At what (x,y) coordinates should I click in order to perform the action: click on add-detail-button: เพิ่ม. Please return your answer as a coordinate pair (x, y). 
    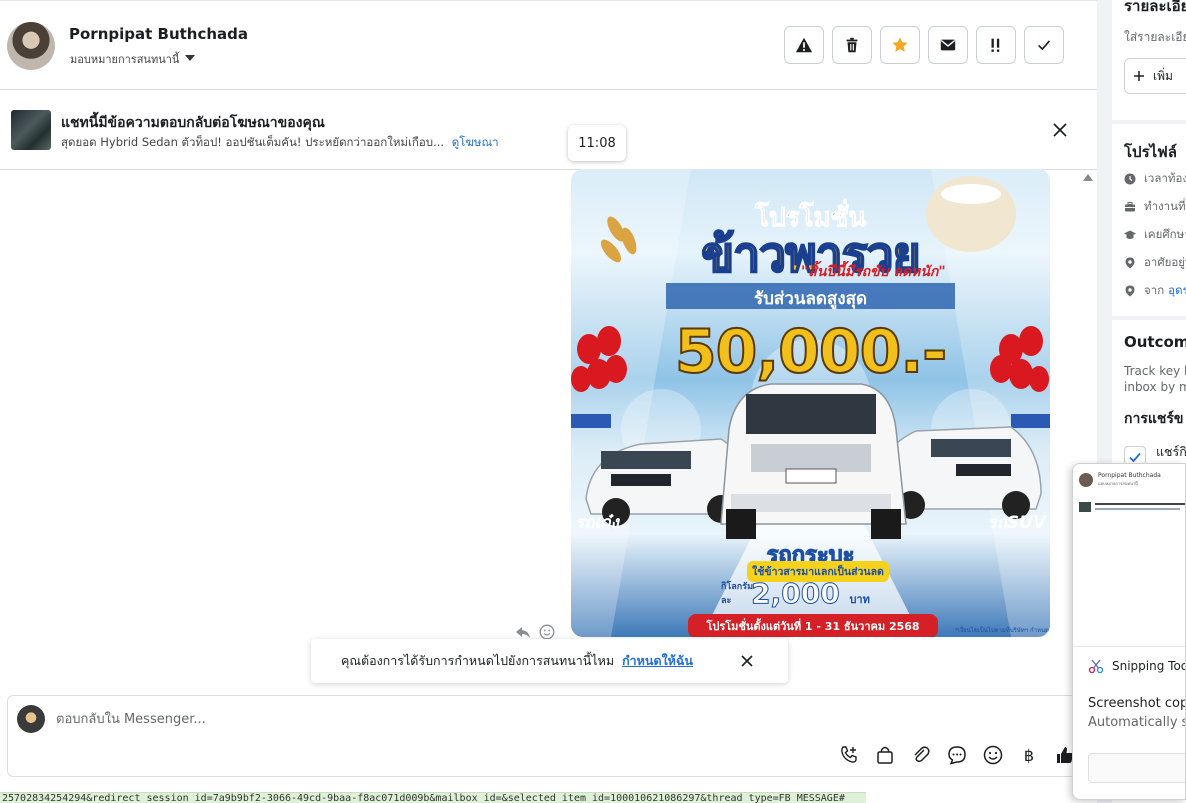
    Looking at the image, I should click on (1155, 76).